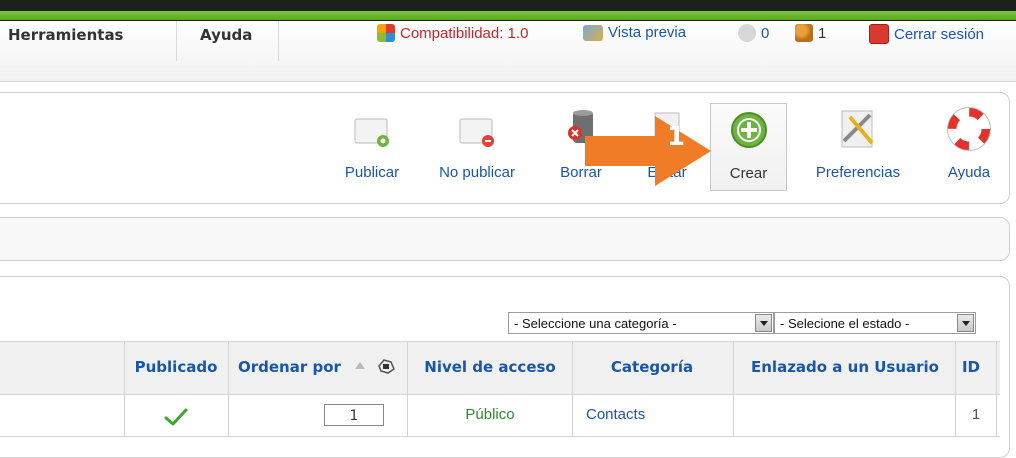 Image resolution: width=1016 pixels, height=458 pixels. Describe the element at coordinates (490, 367) in the screenshot. I see `column-access: Nivel de acceso` at that location.